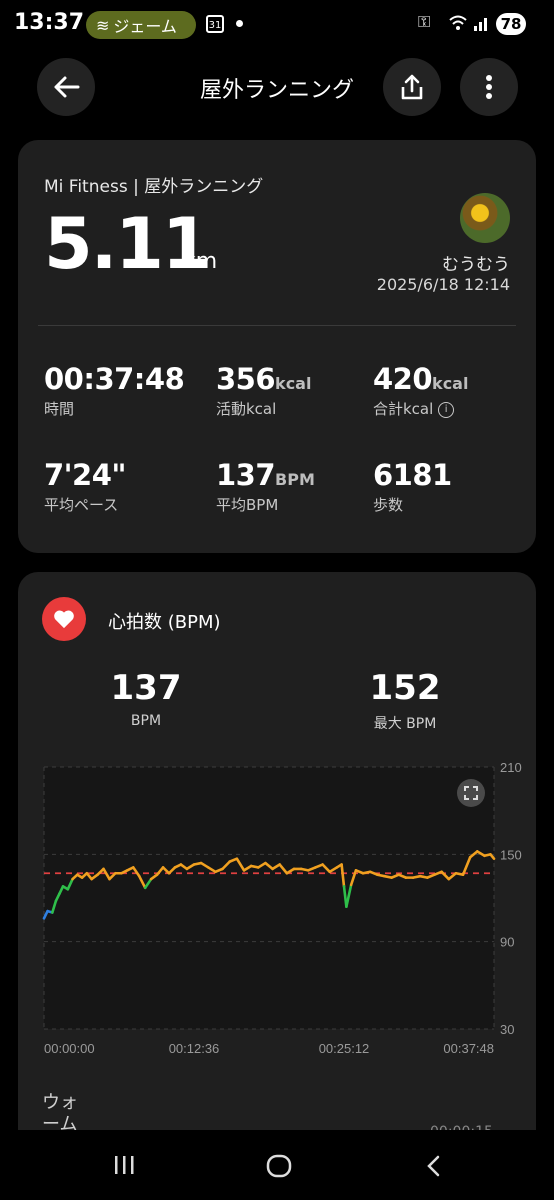 This screenshot has height=1200, width=554. I want to click on recent-apps-button, so click(124, 1167).